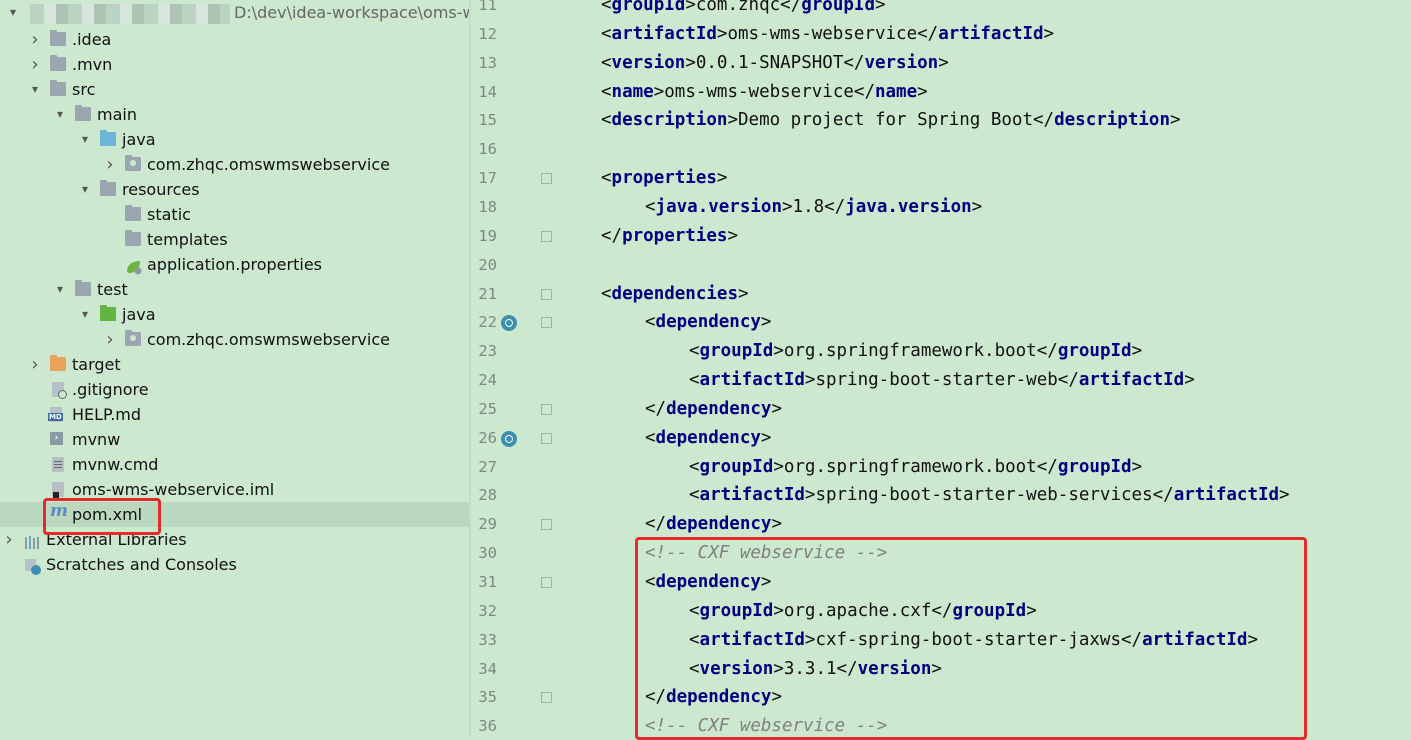 This screenshot has width=1411, height=740. Describe the element at coordinates (234, 564) in the screenshot. I see `tree-item-scratches-and-consoles: Scratches and Consoles` at that location.